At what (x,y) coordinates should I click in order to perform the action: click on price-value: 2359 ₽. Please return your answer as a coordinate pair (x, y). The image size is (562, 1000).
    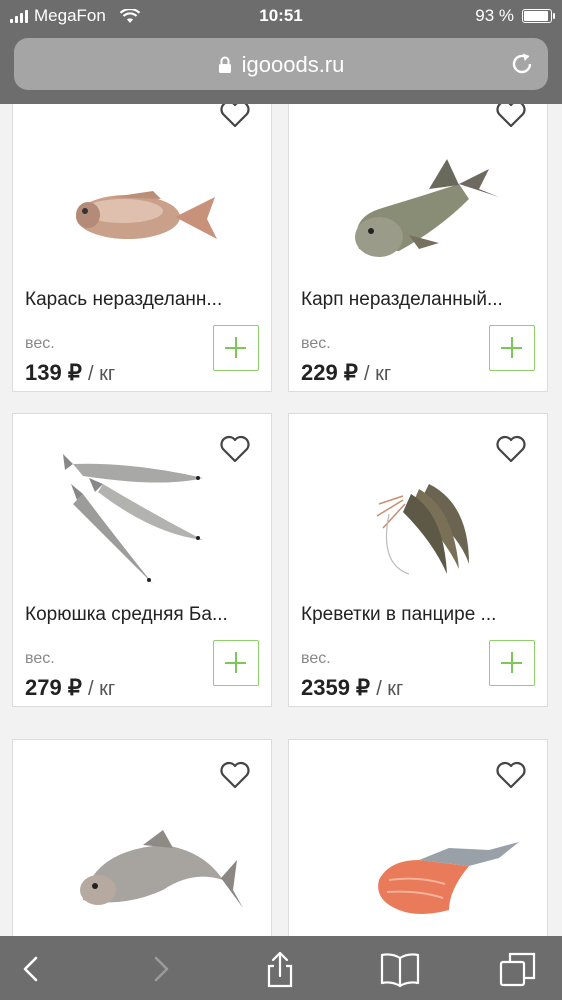
    Looking at the image, I should click on (336, 687).